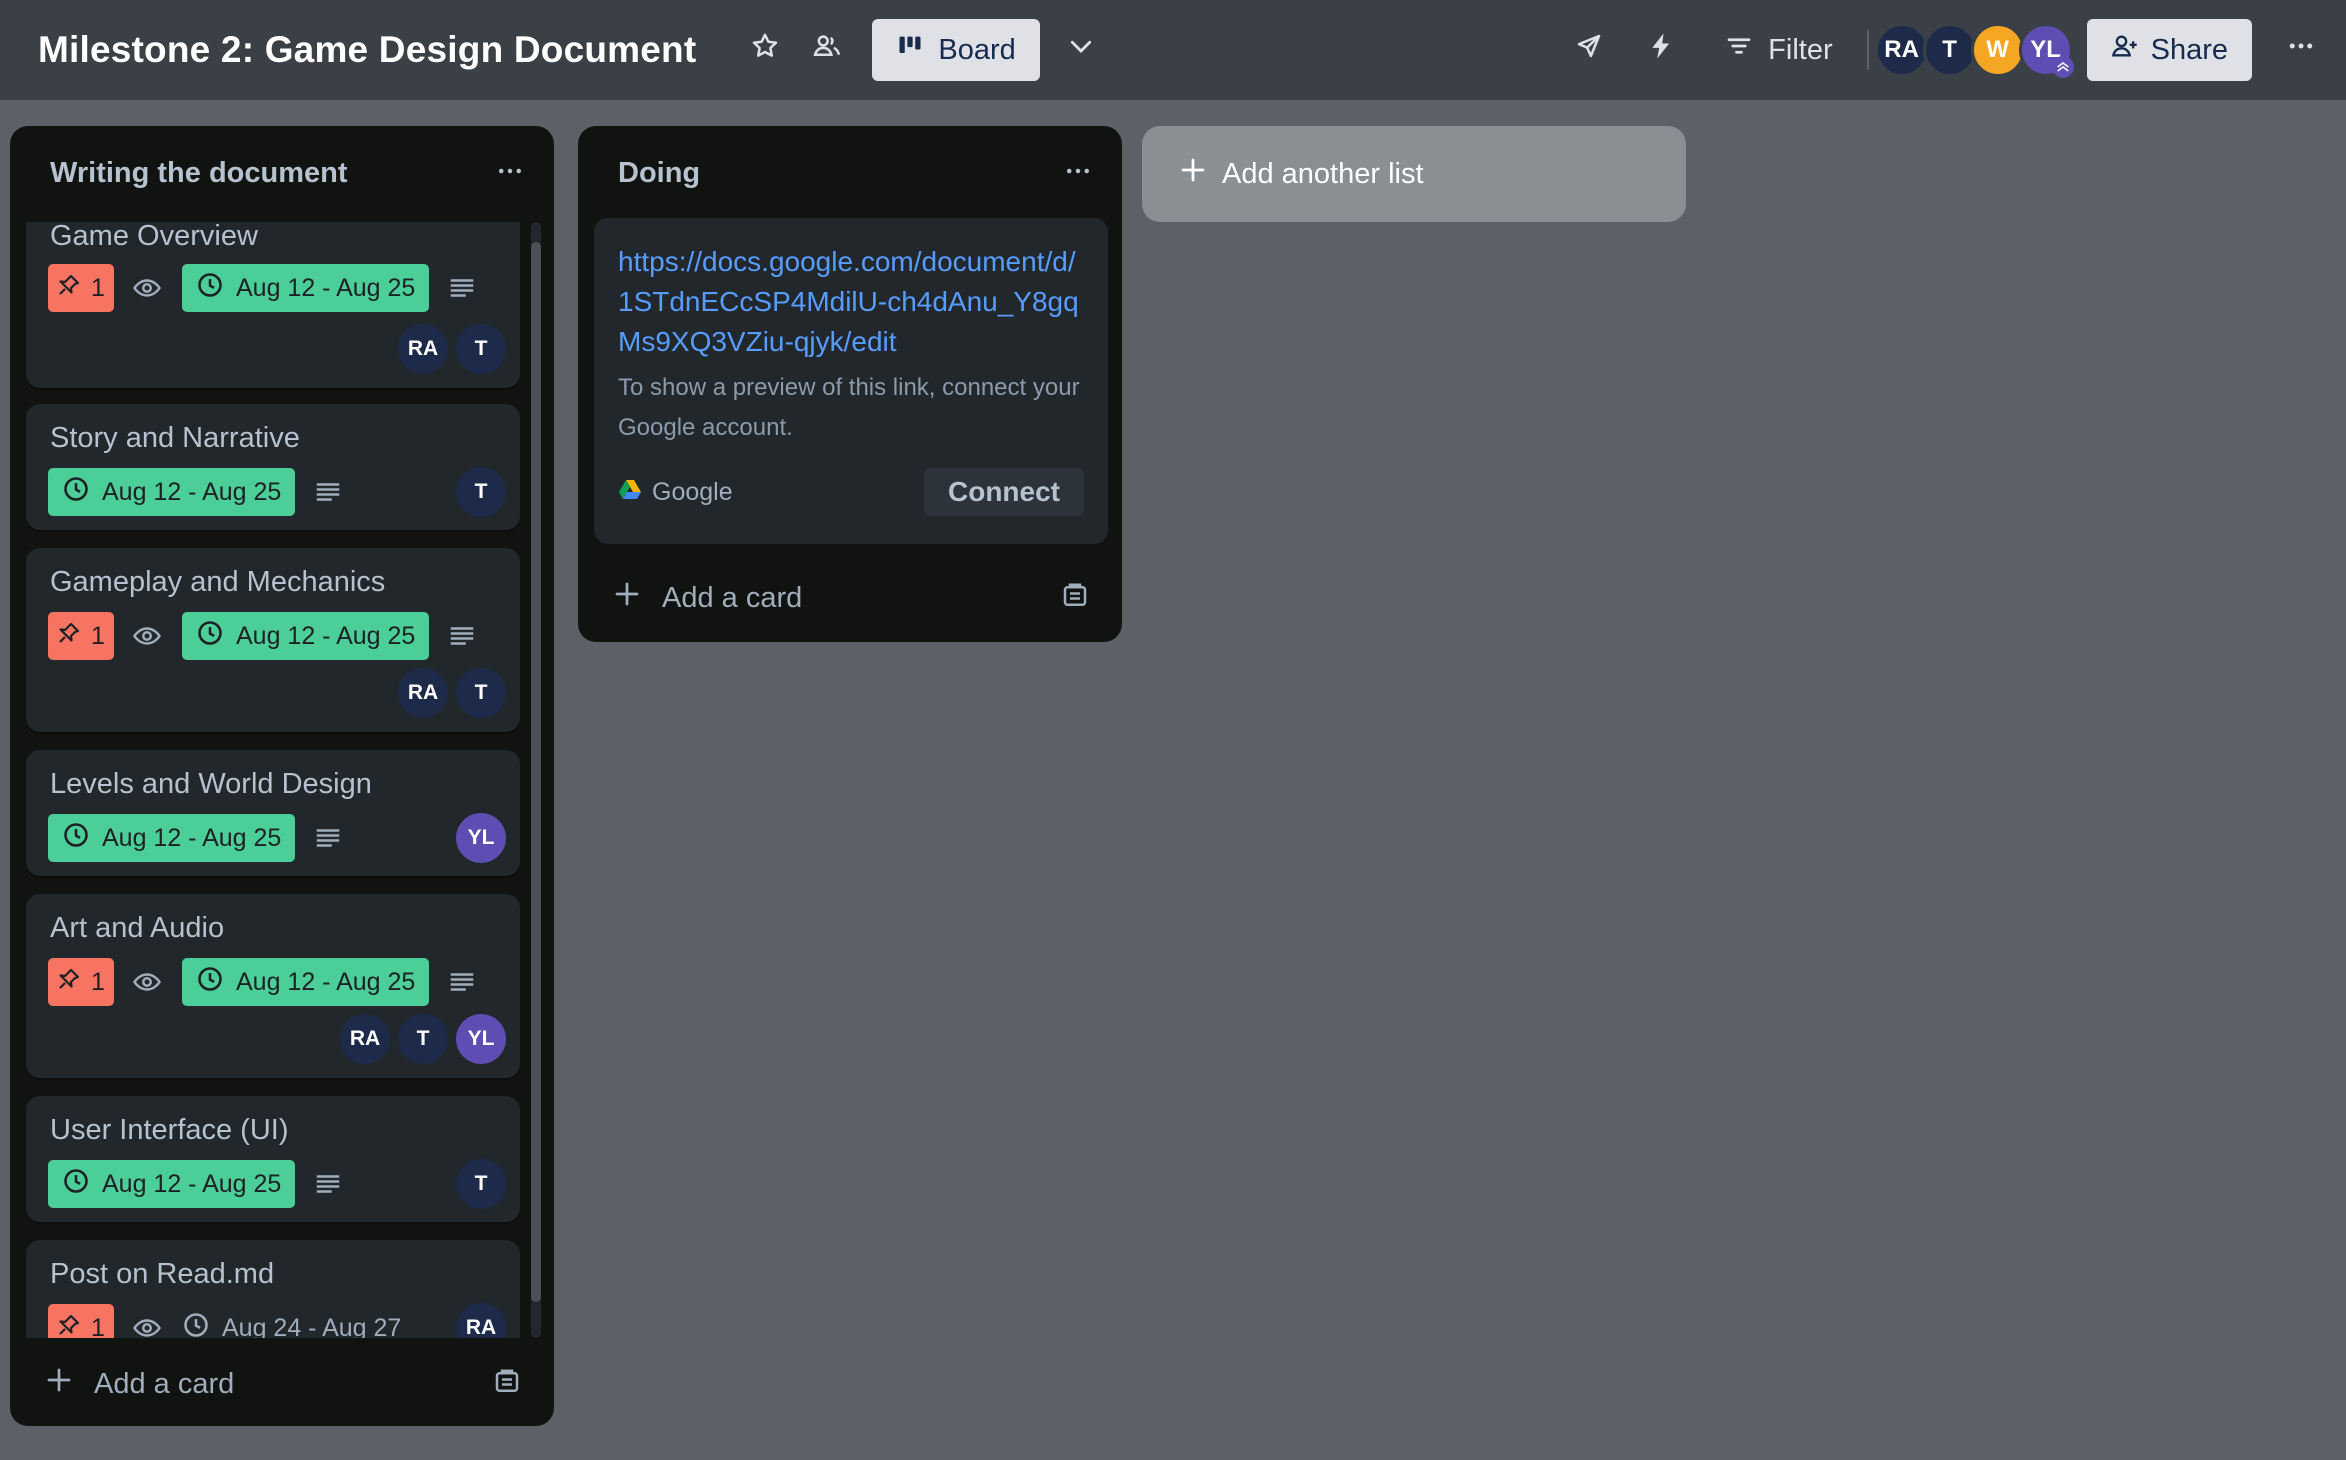 The width and height of the screenshot is (2346, 1460). I want to click on more-icon, so click(510, 173).